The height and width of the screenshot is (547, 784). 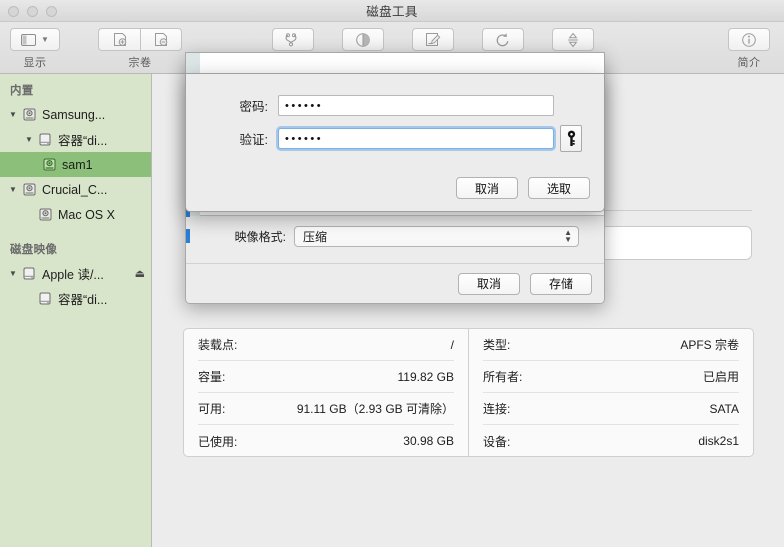 What do you see at coordinates (611, 377) in the screenshot?
I see `info-row-owner: 所有者: 已启用` at bounding box center [611, 377].